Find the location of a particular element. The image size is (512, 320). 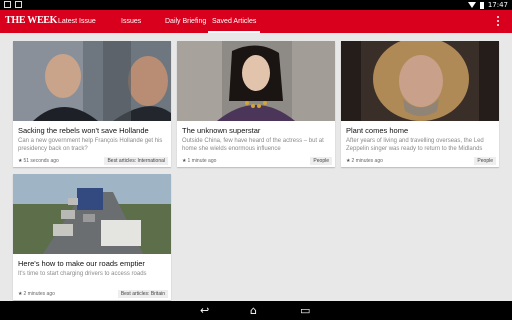

article-title: Sacking the rebels won't save Hollande is located at coordinates (83, 130).